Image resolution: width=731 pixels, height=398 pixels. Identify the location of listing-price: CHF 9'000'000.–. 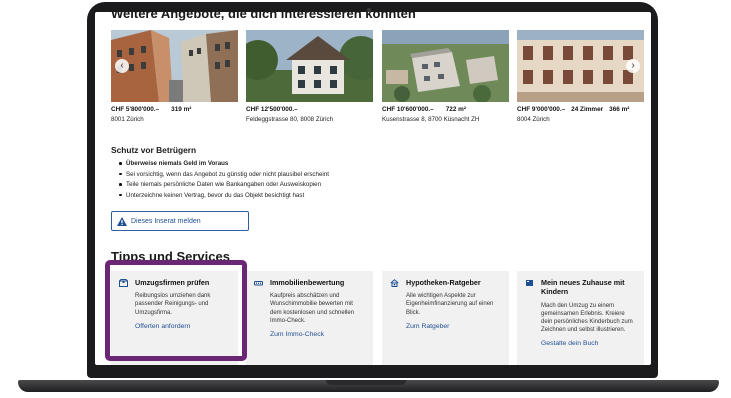
(541, 109).